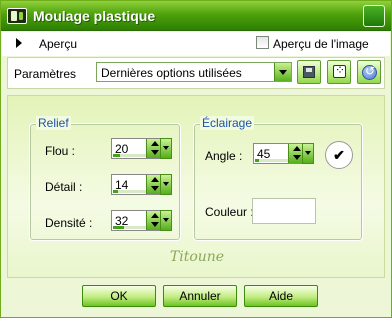 This screenshot has height=318, width=392. Describe the element at coordinates (200, 296) in the screenshot. I see `cancel-button: Annuler` at that location.